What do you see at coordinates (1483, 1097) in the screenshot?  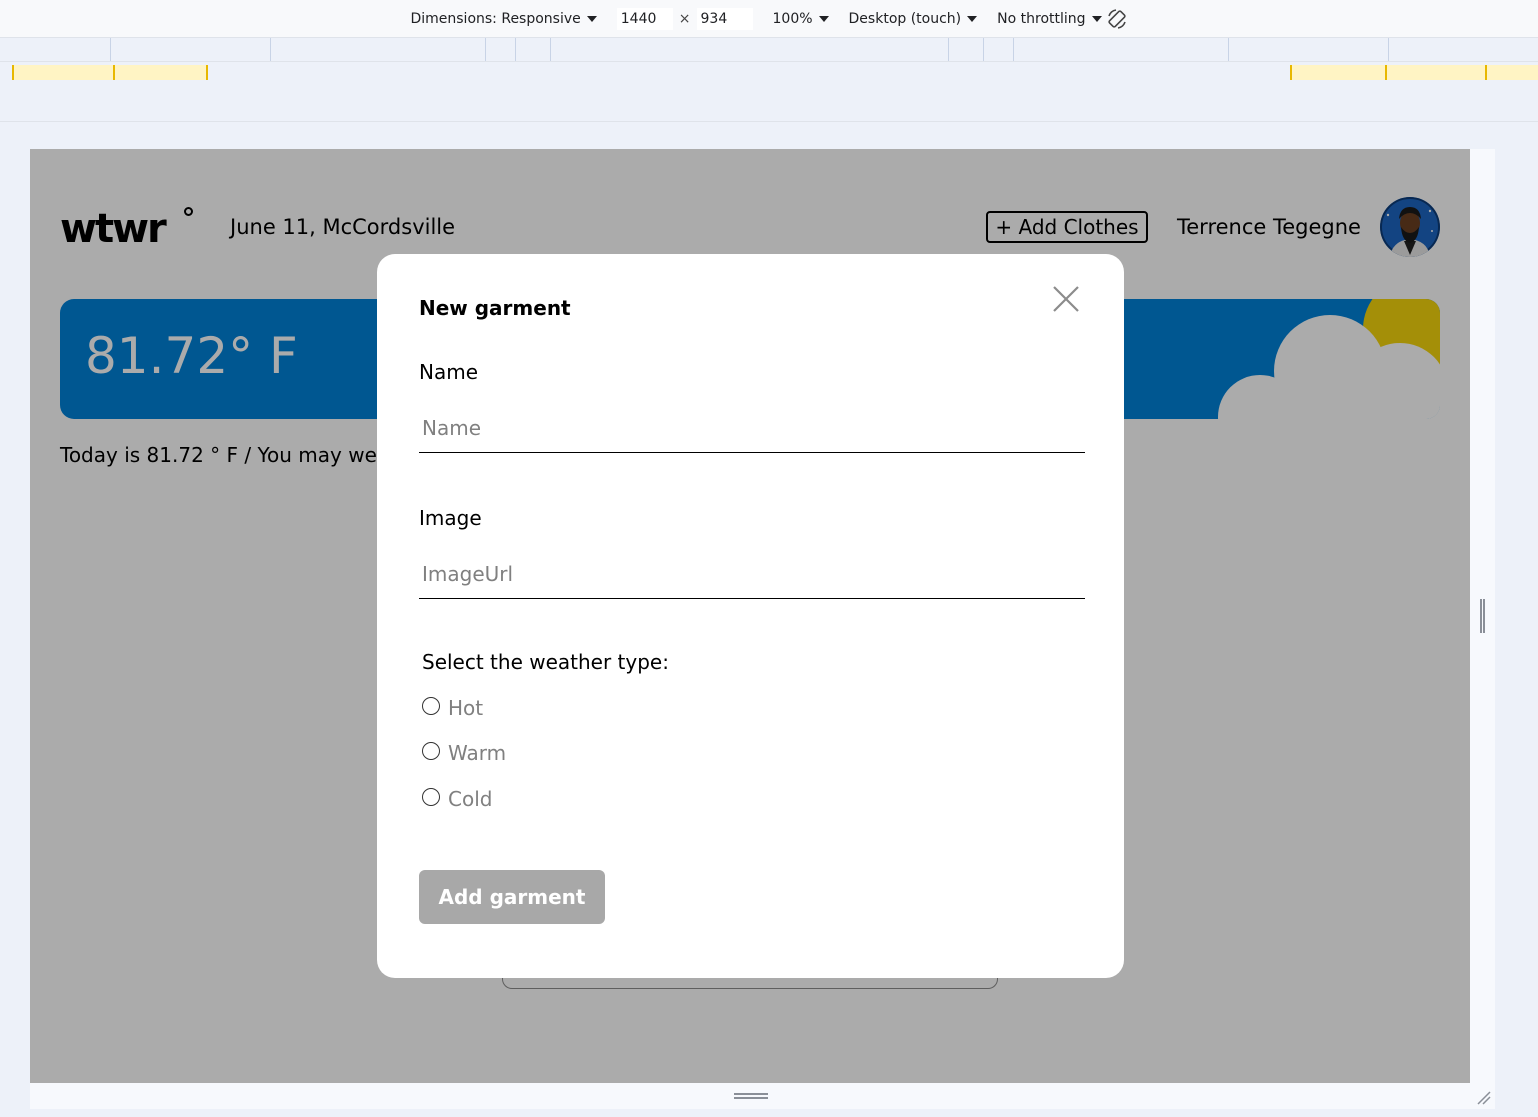 I see `corner-resize-icon` at bounding box center [1483, 1097].